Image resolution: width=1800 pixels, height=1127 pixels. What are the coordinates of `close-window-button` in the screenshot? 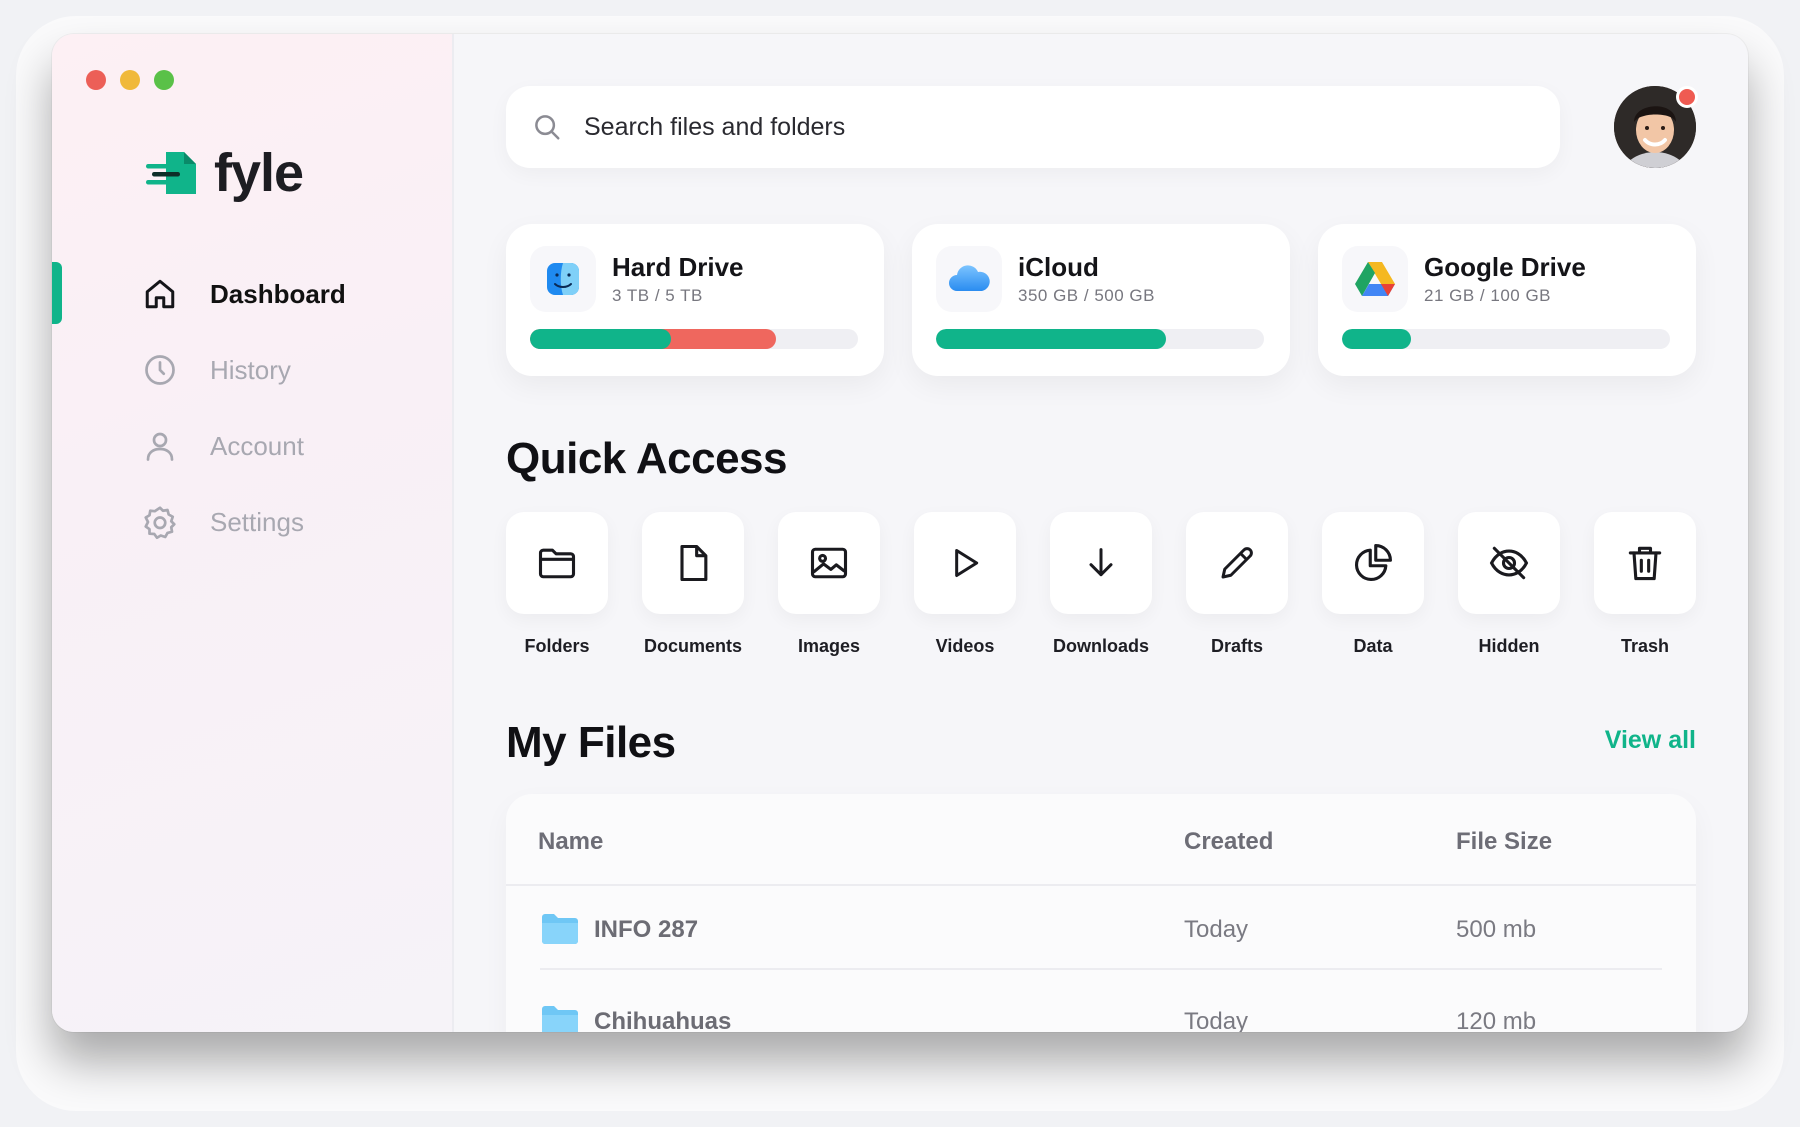 It's located at (96, 80).